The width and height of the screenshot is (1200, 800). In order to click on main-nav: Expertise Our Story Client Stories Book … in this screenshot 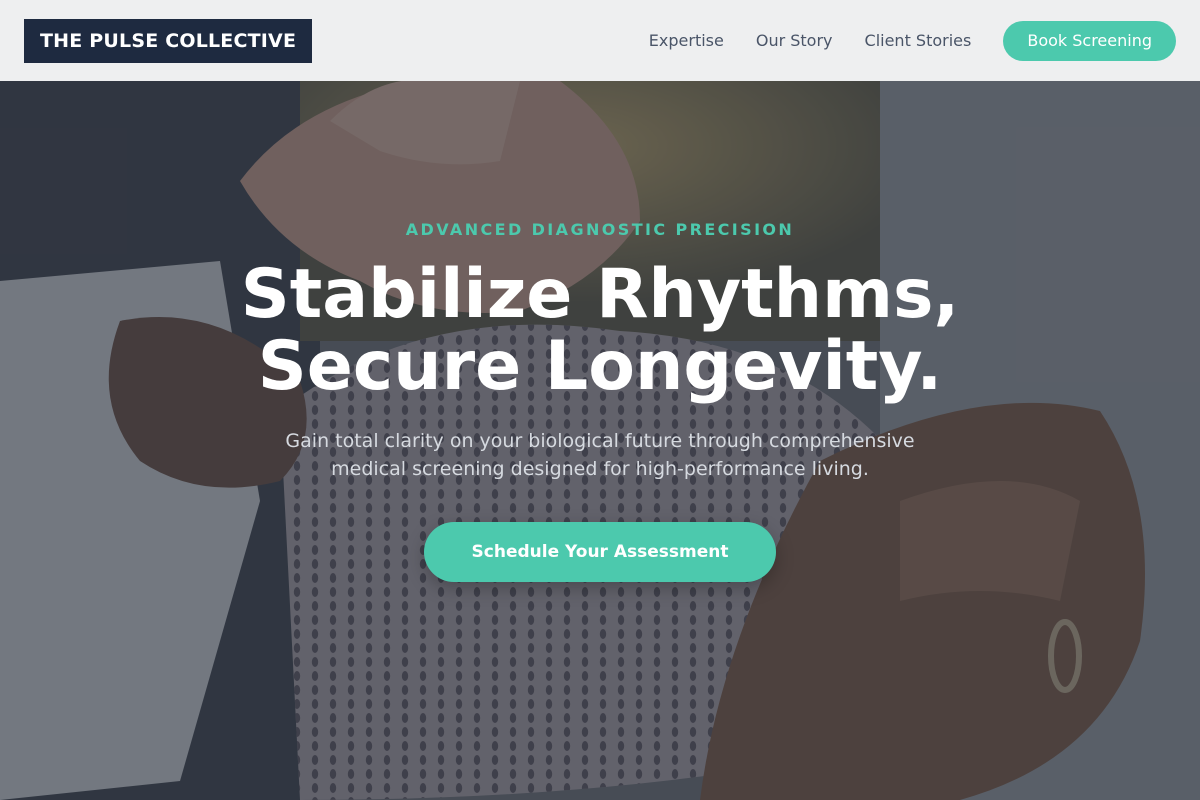, I will do `click(912, 40)`.